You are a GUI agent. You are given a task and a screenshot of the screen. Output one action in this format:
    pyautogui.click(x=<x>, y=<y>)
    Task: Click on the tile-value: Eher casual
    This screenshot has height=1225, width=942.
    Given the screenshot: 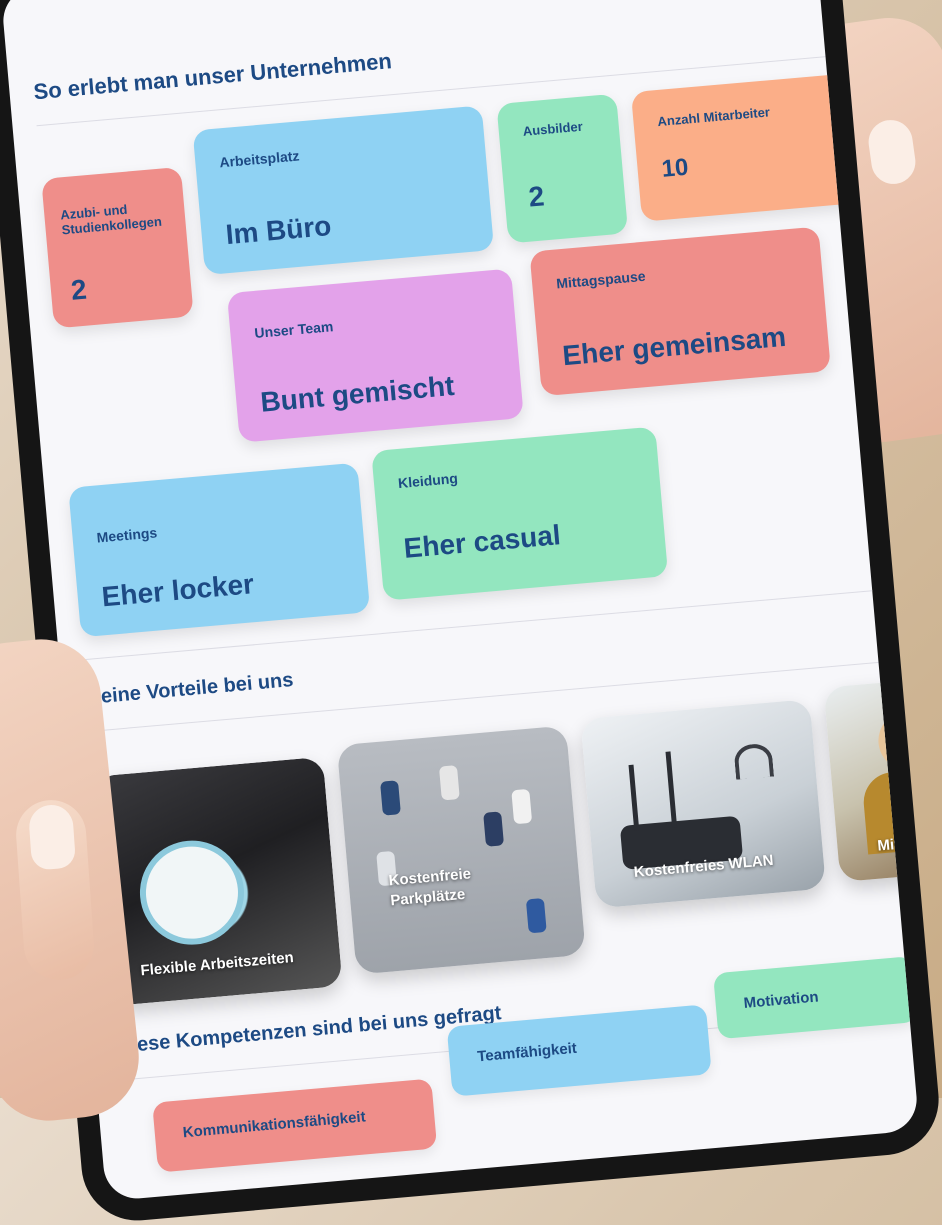 What is the action you would take?
    pyautogui.click(x=482, y=541)
    